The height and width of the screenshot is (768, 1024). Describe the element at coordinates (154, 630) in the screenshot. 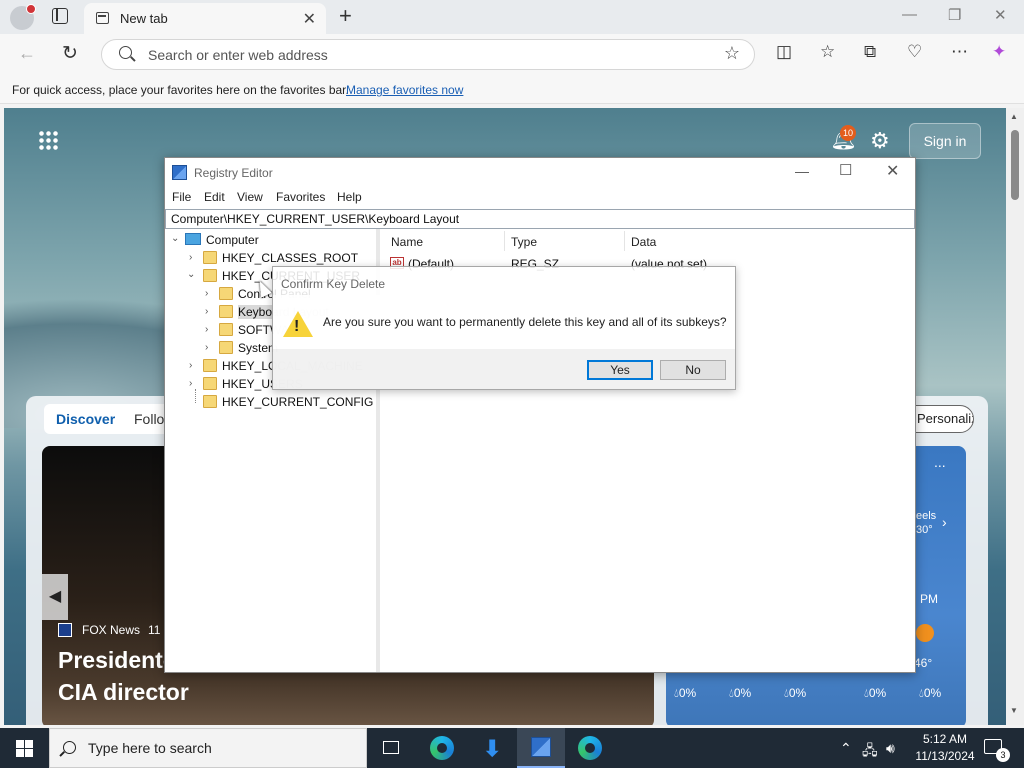

I see `news-time: 11` at that location.